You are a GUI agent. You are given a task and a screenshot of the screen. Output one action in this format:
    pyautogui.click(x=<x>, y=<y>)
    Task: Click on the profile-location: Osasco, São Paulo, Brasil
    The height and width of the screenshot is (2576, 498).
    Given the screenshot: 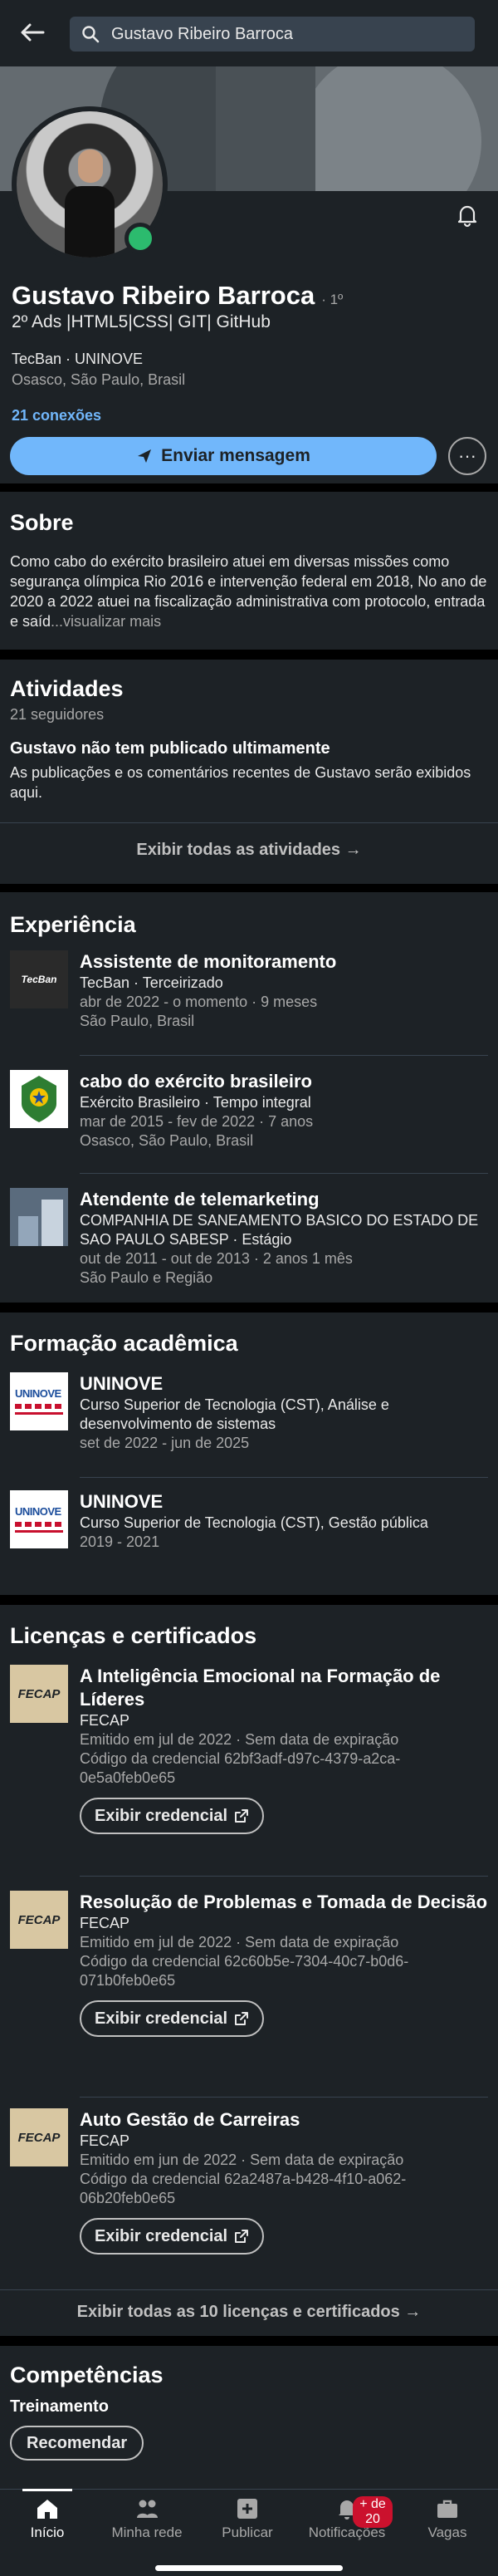 What is the action you would take?
    pyautogui.click(x=99, y=379)
    